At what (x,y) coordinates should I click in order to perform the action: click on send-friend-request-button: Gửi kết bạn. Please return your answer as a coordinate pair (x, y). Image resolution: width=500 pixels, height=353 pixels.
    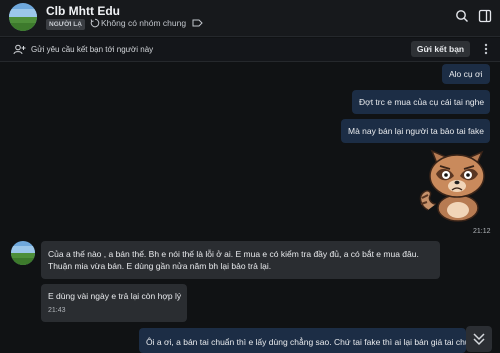
    Looking at the image, I should click on (440, 49).